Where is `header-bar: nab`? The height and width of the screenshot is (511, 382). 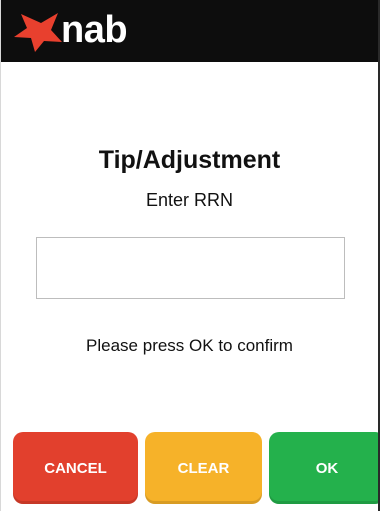
header-bar: nab is located at coordinates (189, 31).